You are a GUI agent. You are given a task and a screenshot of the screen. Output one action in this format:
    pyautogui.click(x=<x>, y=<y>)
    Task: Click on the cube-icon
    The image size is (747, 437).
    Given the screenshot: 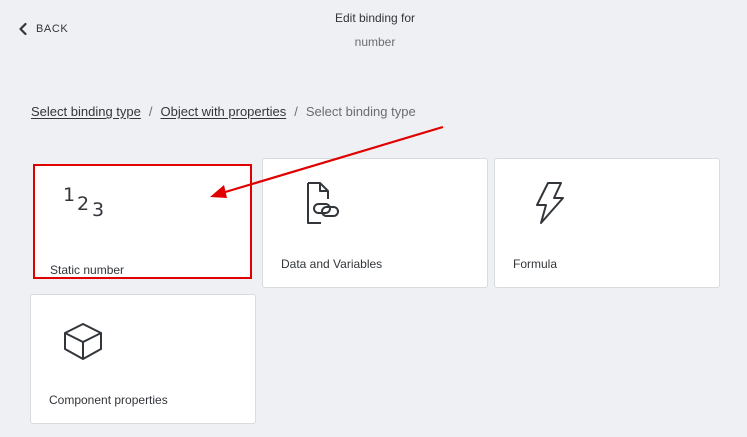 What is the action you would take?
    pyautogui.click(x=83, y=341)
    